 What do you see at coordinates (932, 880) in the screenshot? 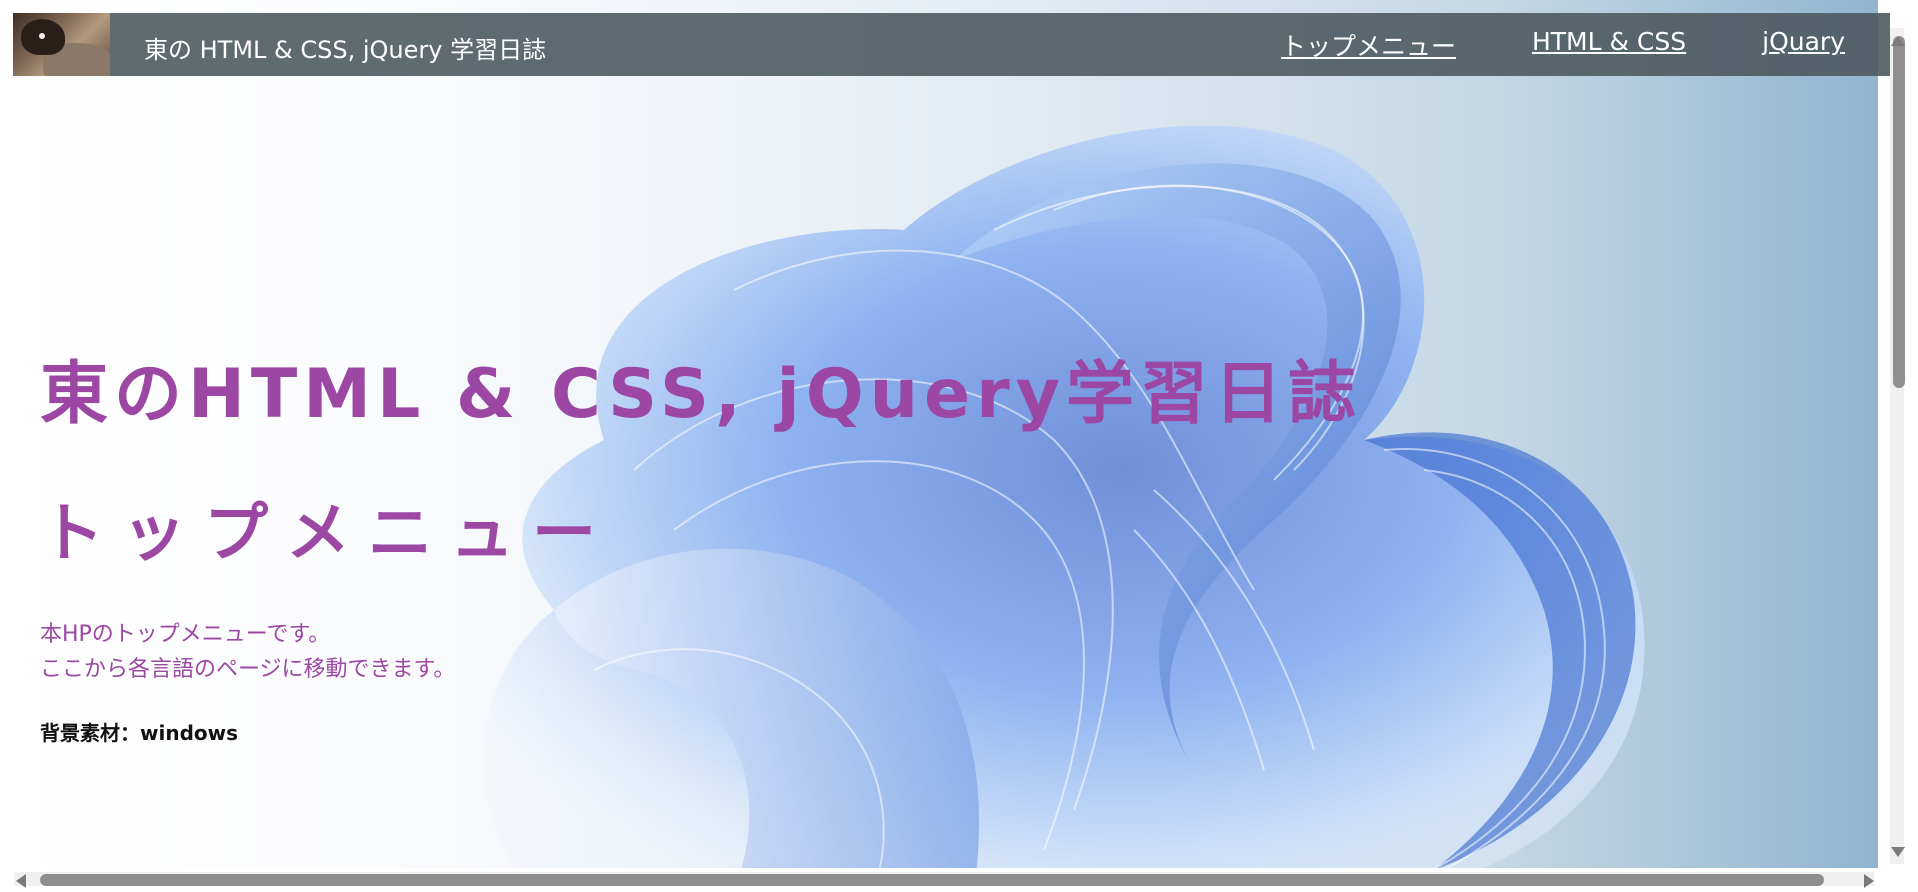
I see `horizontal-scrollbar-thumb` at bounding box center [932, 880].